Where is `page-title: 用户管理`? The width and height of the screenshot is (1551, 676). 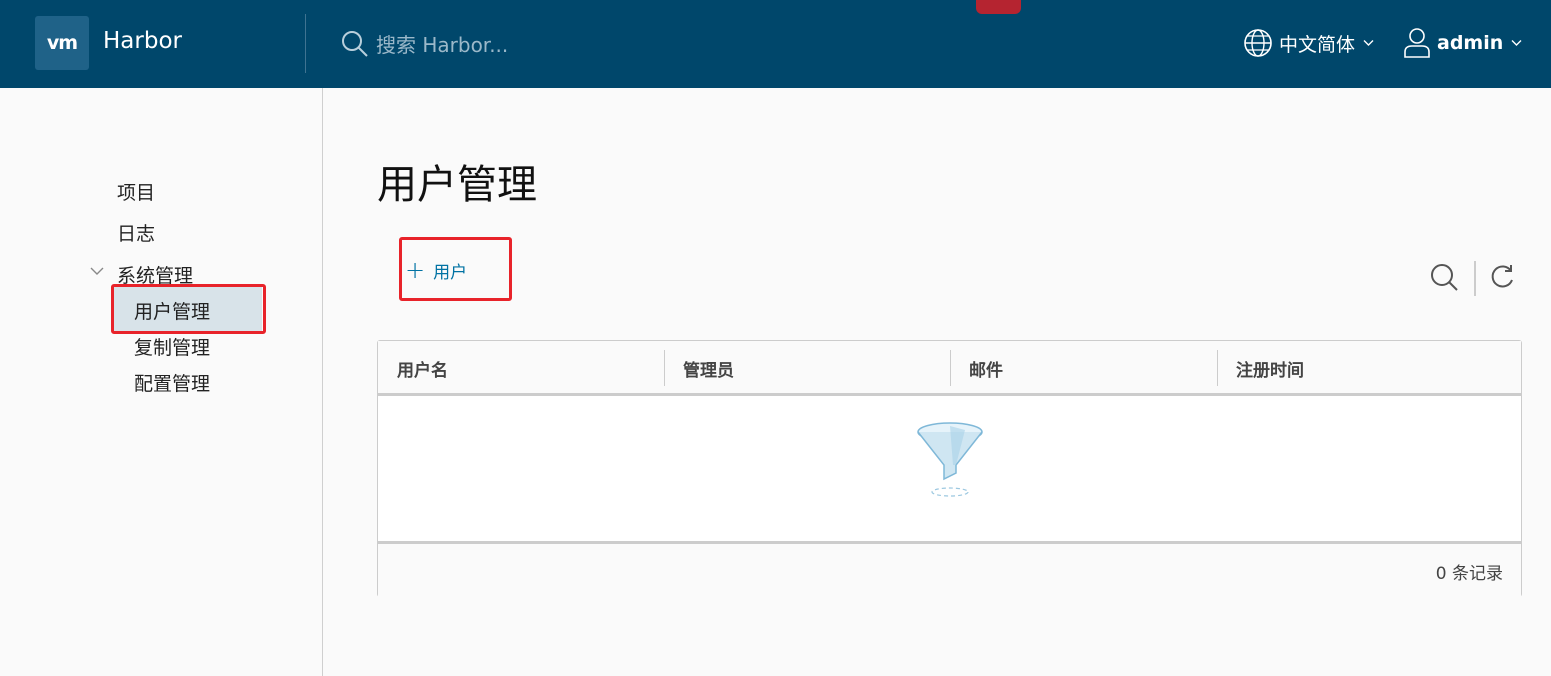
page-title: 用户管理 is located at coordinates (457, 185).